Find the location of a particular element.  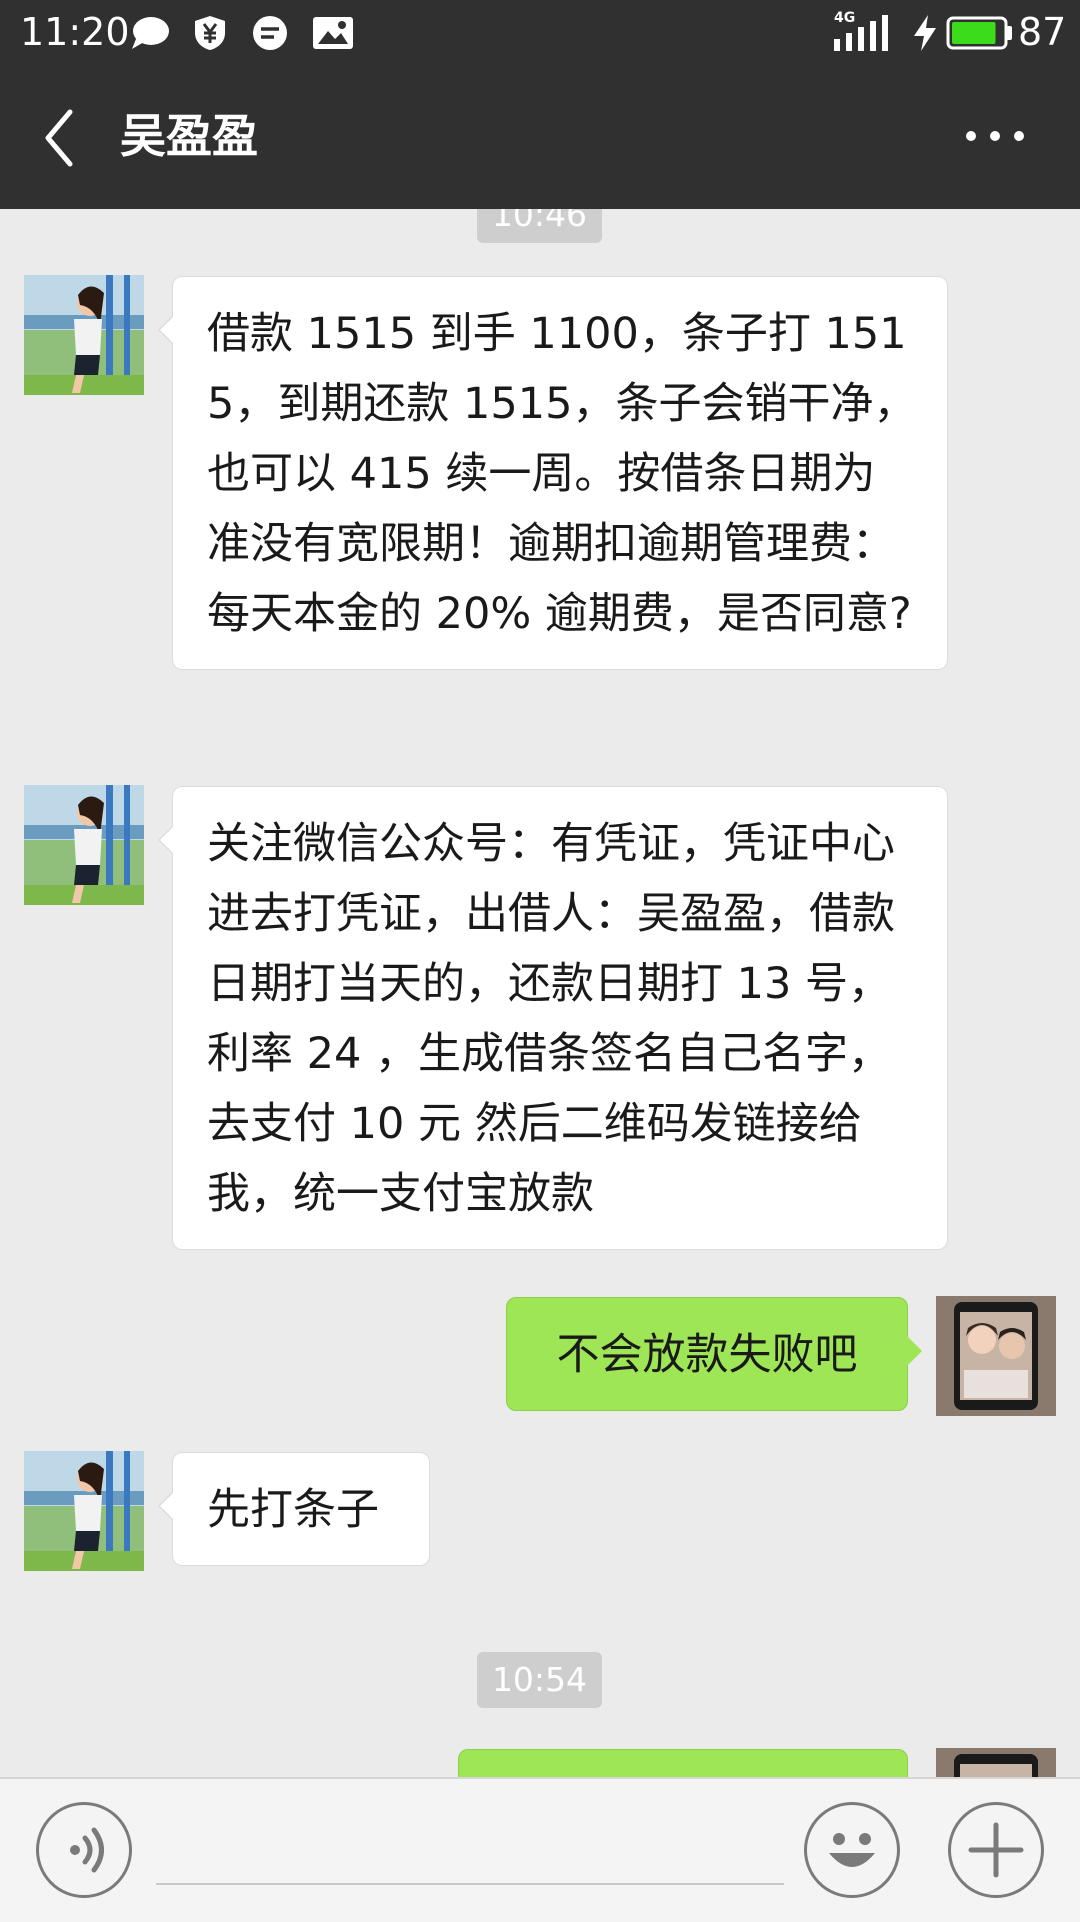

input-bar is located at coordinates (540, 1849).